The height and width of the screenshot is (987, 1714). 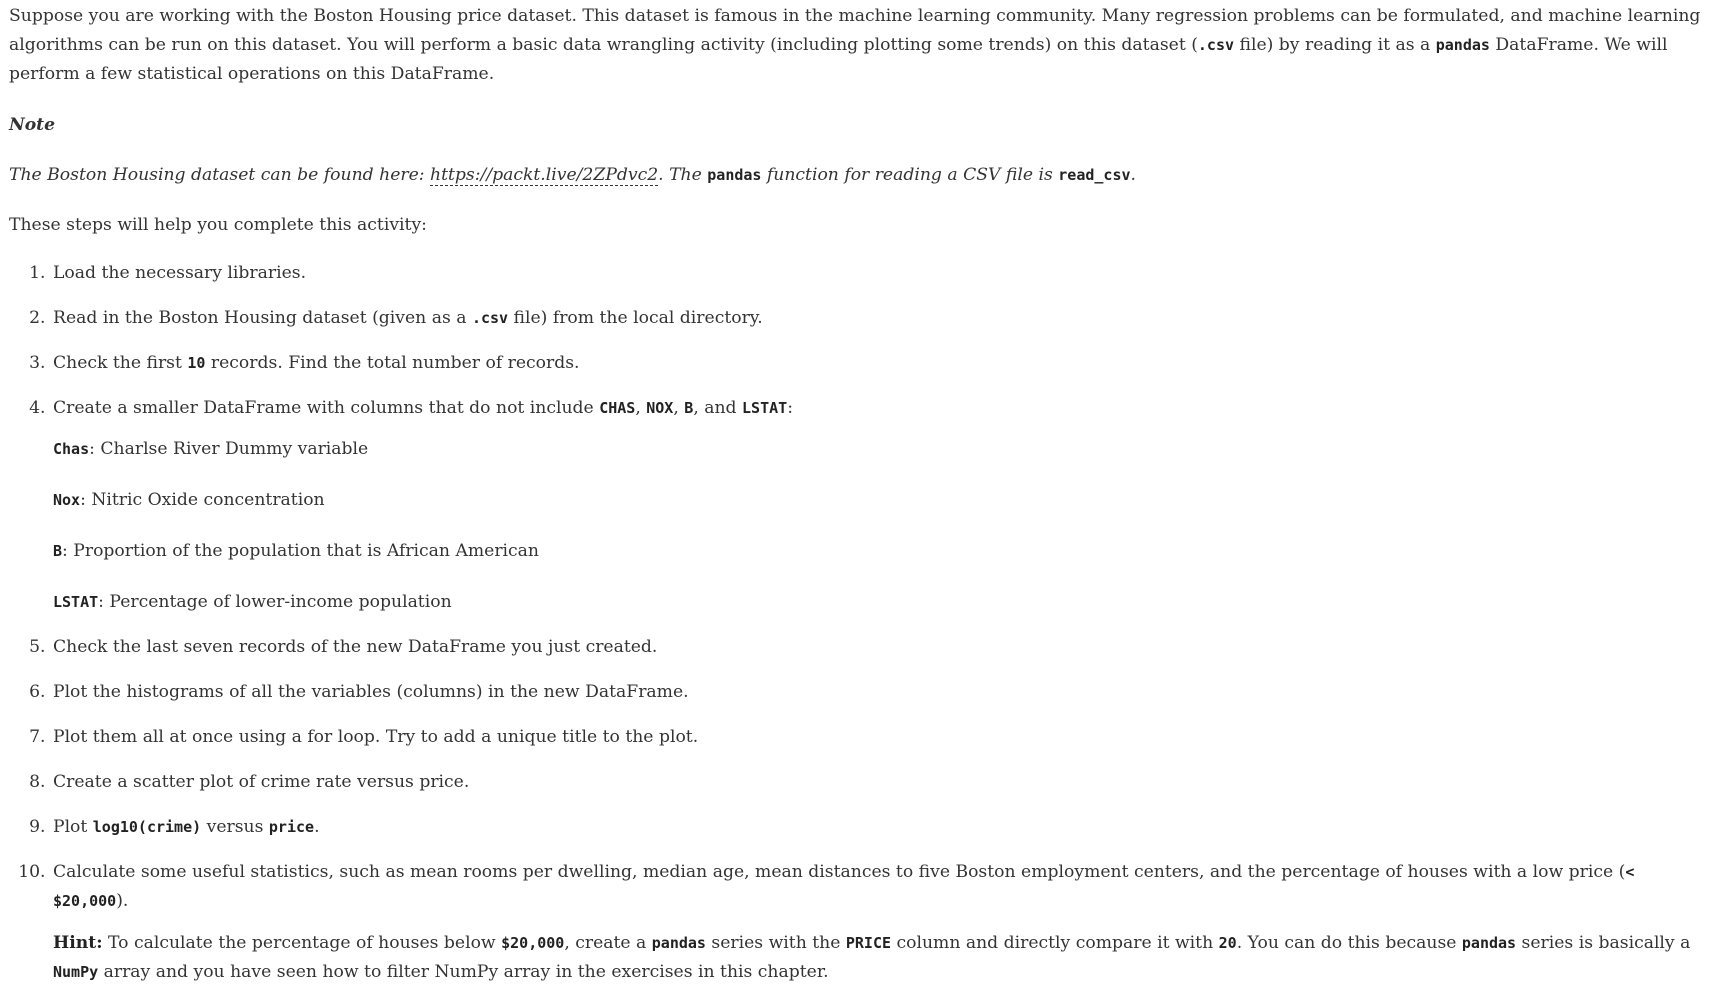 I want to click on step-text: ., so click(x=317, y=827).